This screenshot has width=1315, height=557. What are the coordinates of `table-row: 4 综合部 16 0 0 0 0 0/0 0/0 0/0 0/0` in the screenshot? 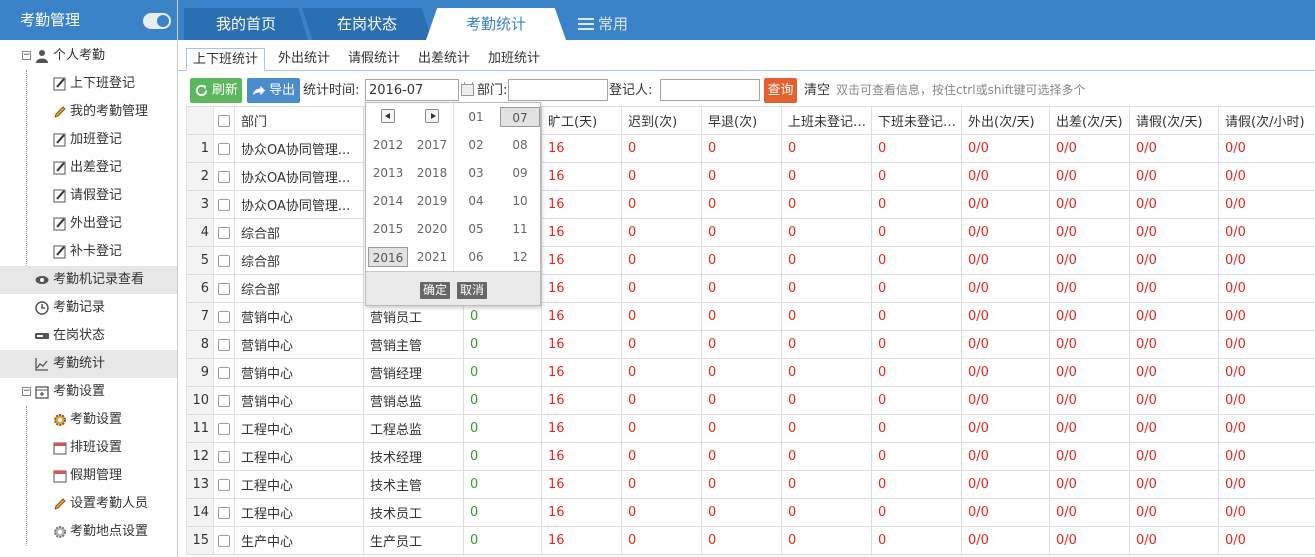 It's located at (750, 232).